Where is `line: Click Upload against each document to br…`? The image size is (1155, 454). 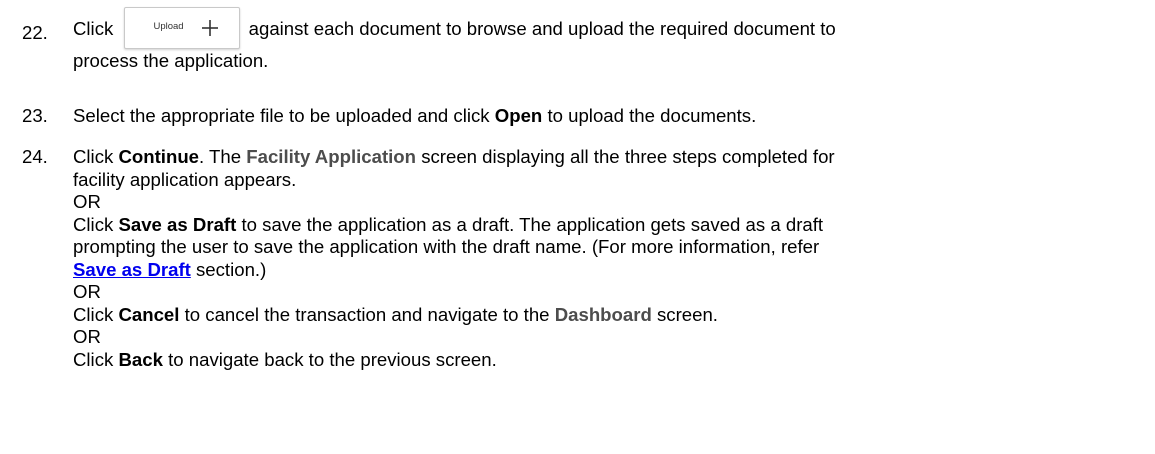
line: Click Upload against each document to br… is located at coordinates (609, 28).